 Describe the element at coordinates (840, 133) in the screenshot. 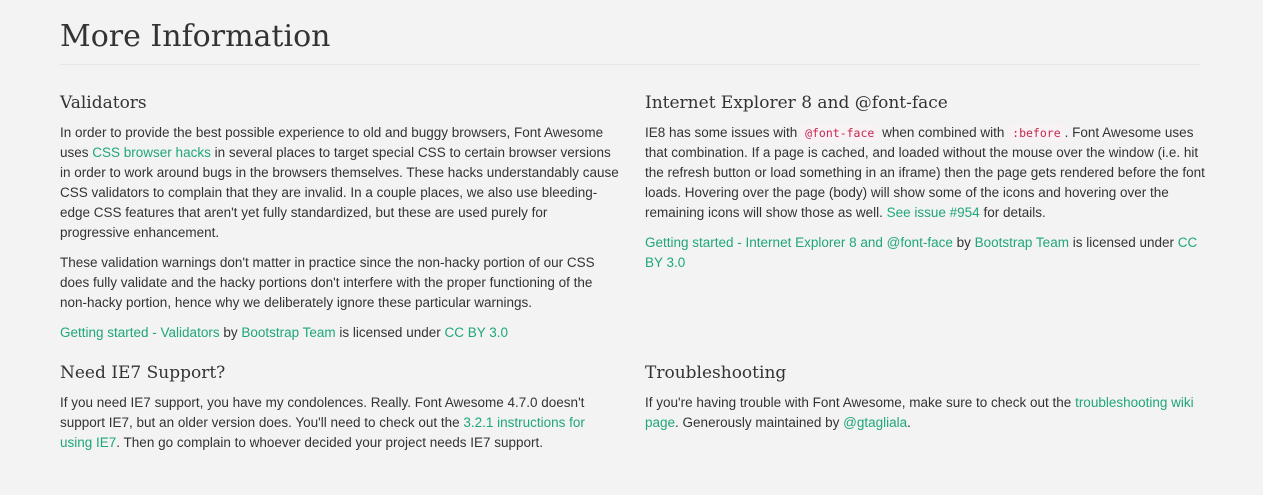

I see `font-face-code: @font-face` at that location.